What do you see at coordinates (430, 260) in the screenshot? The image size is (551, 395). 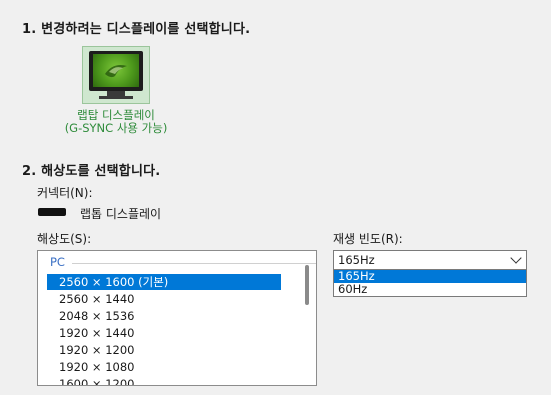 I see `refresh-rate-select: 165Hz` at bounding box center [430, 260].